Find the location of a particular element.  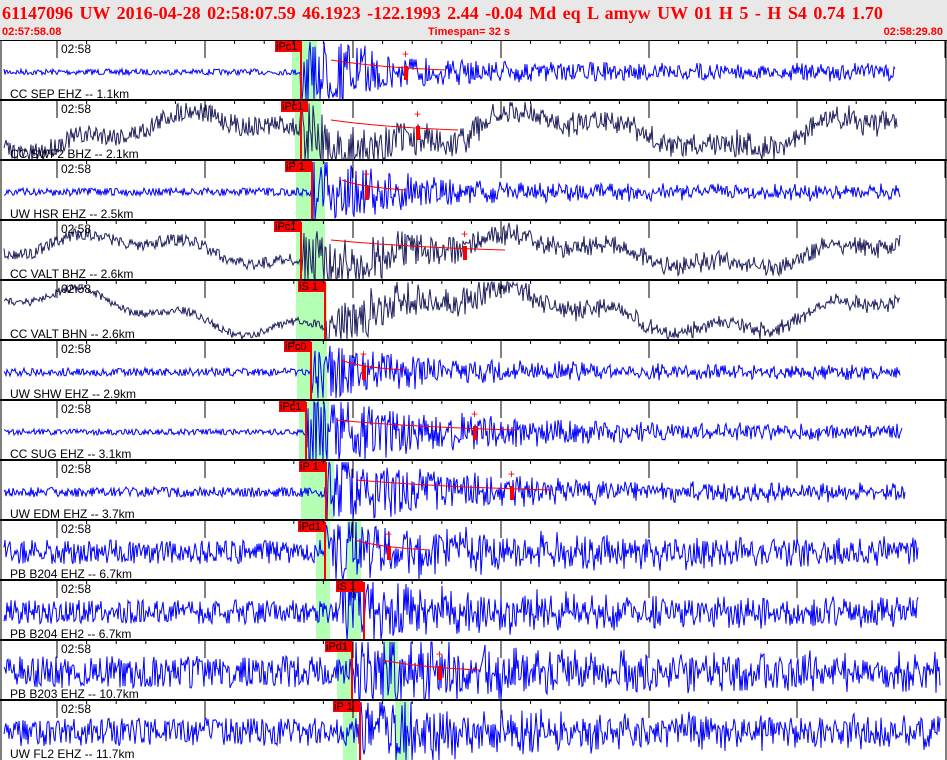

trace-row: iS 102:58PB B204 EH2 -- 6.7km is located at coordinates (473, 610).